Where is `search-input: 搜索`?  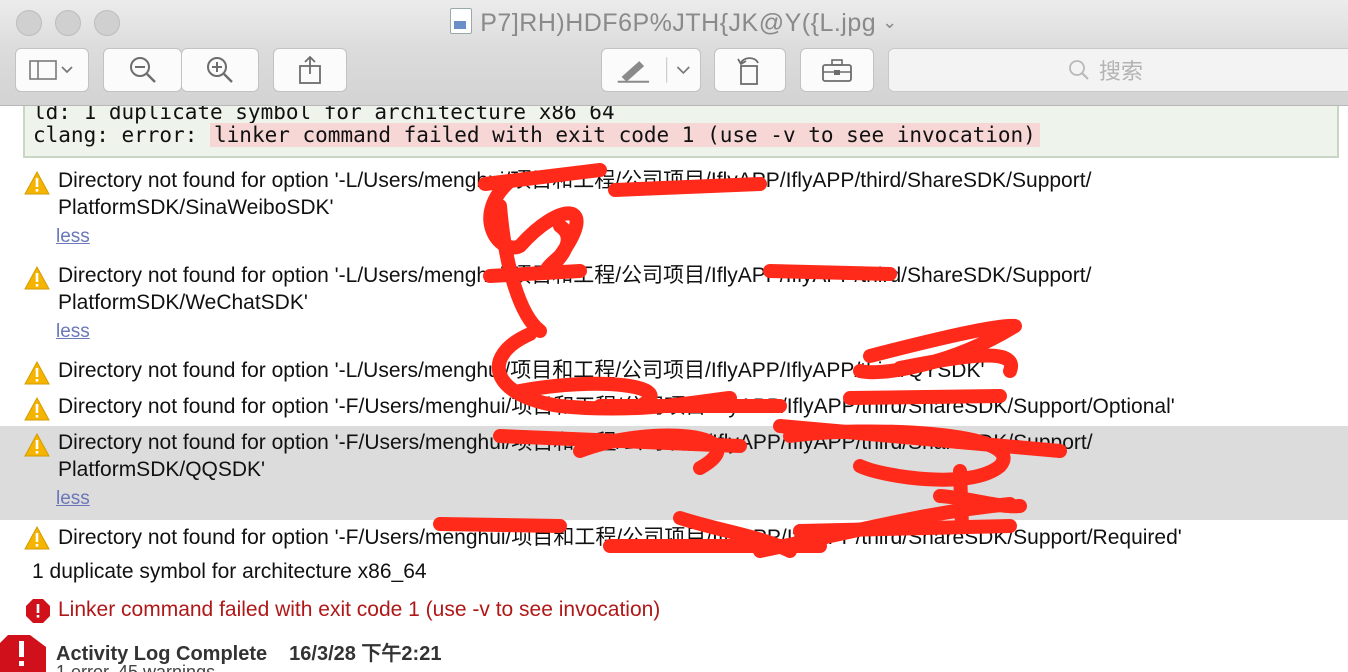
search-input: 搜索 is located at coordinates (1118, 70).